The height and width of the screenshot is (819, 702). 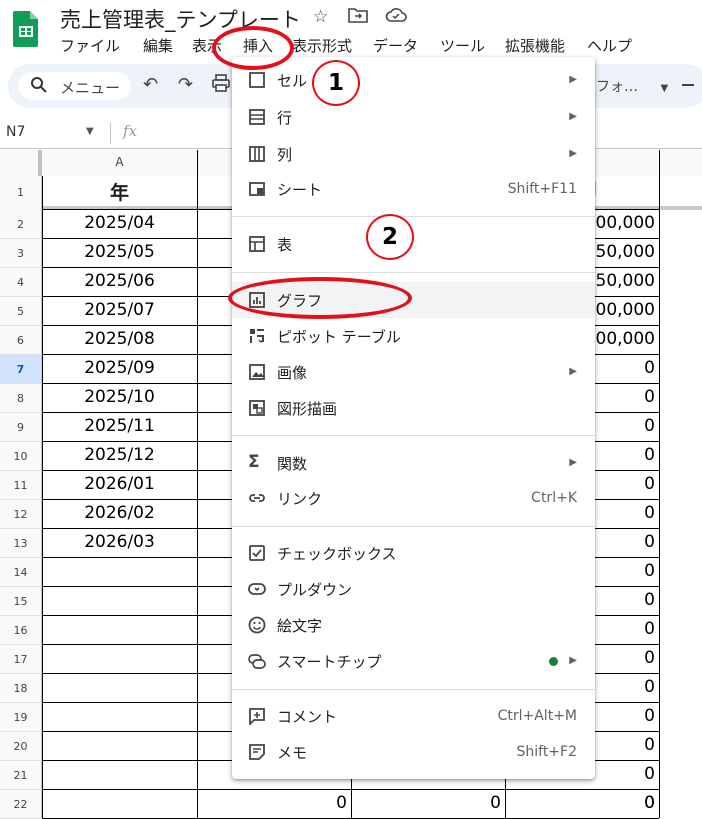 What do you see at coordinates (20, 340) in the screenshot?
I see `row-header: 6` at bounding box center [20, 340].